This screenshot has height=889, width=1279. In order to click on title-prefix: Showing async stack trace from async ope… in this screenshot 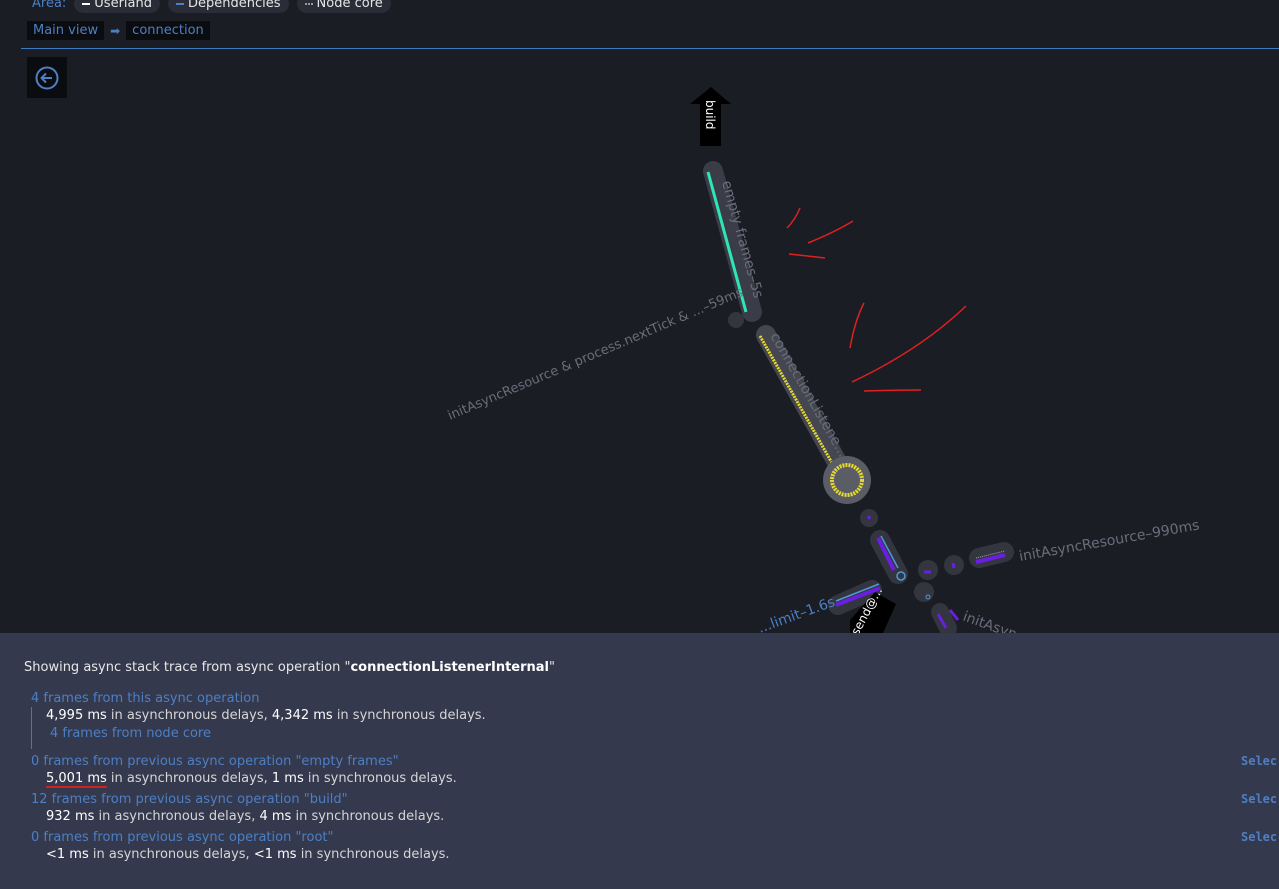, I will do `click(187, 667)`.